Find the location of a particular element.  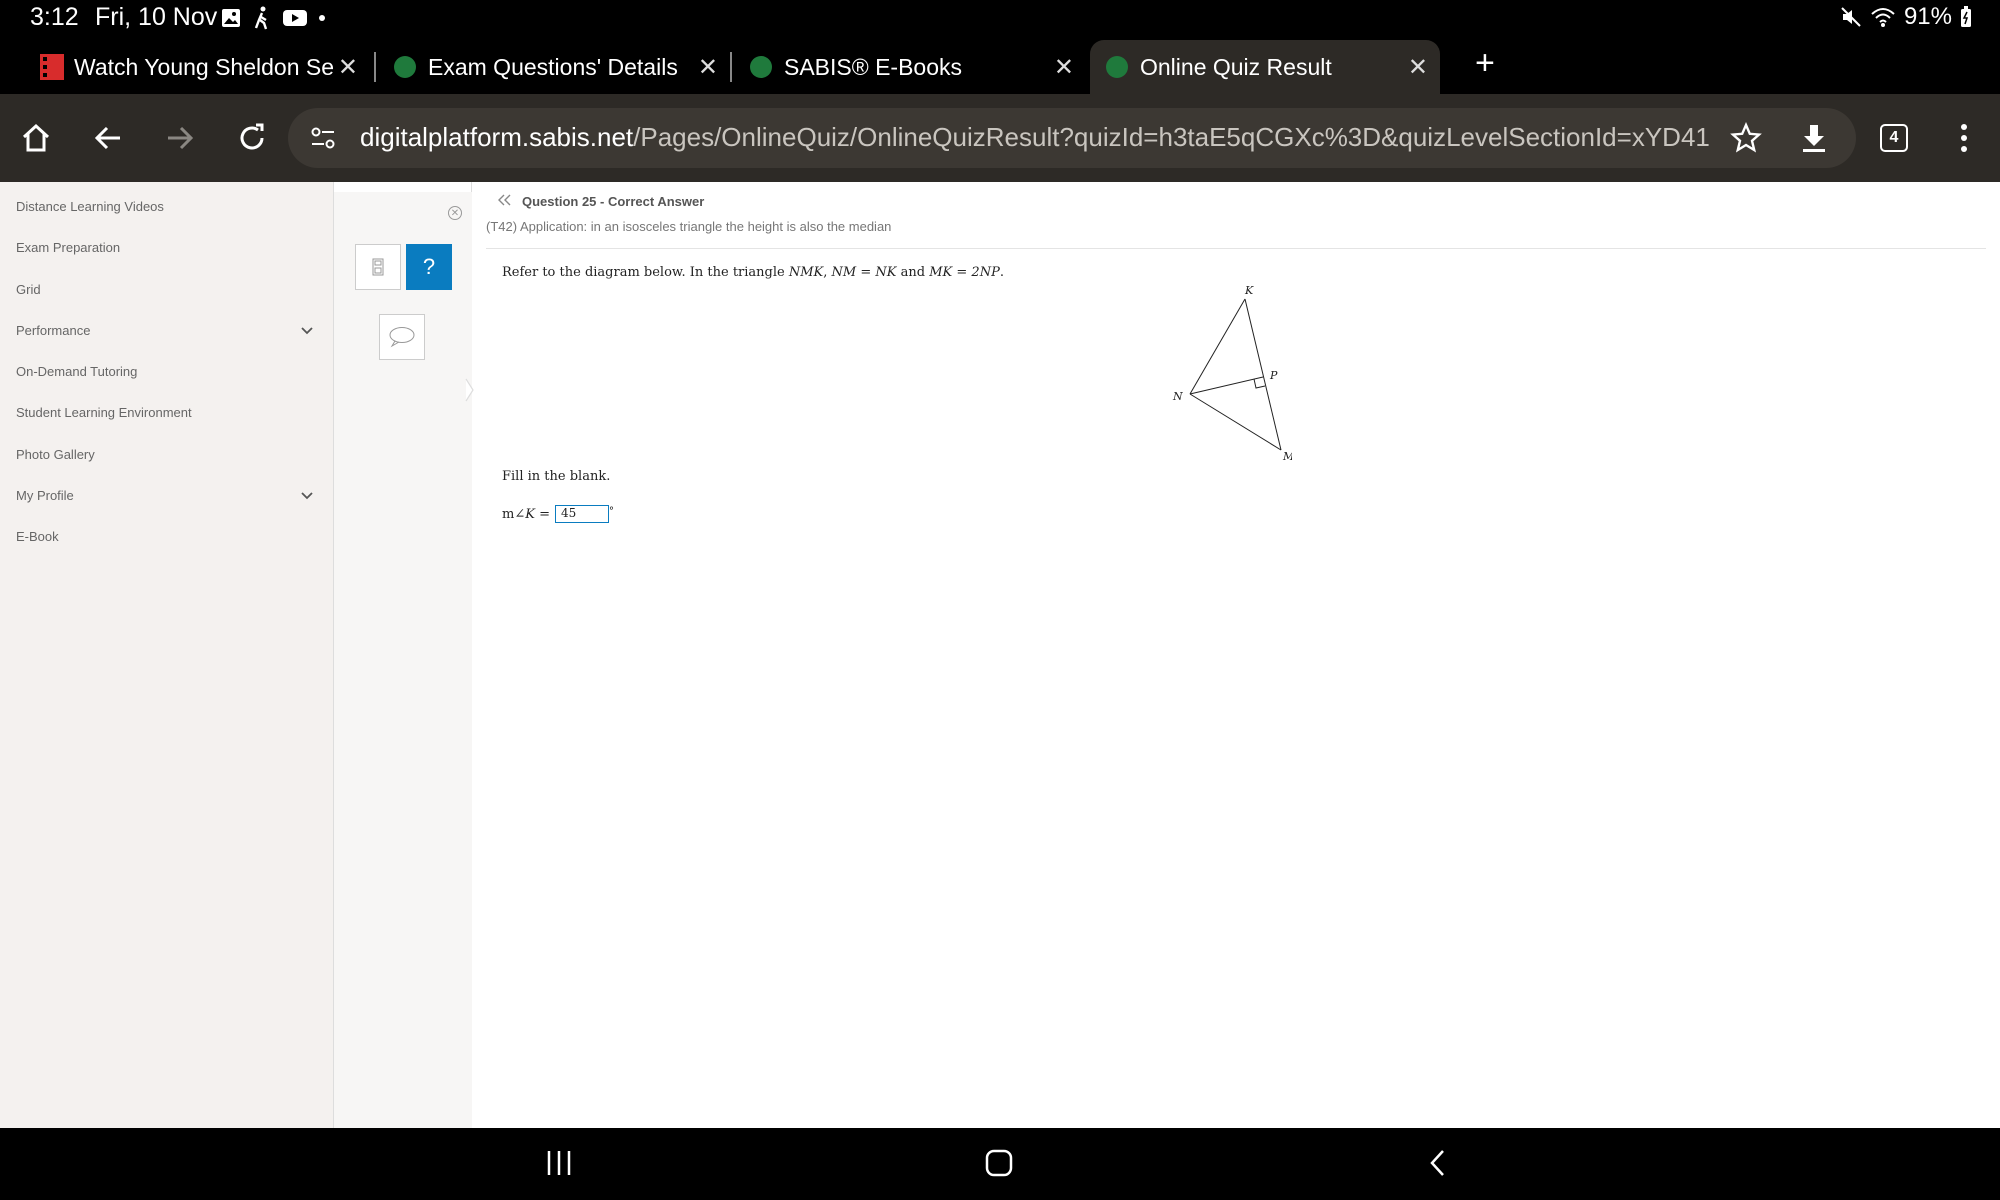

youtube-icon is located at coordinates (295, 18).